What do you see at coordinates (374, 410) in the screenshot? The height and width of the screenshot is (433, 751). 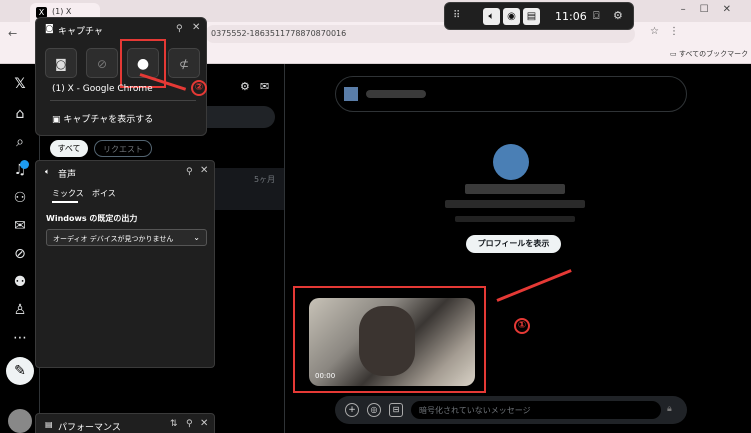 I see `gif-icon: ◎` at bounding box center [374, 410].